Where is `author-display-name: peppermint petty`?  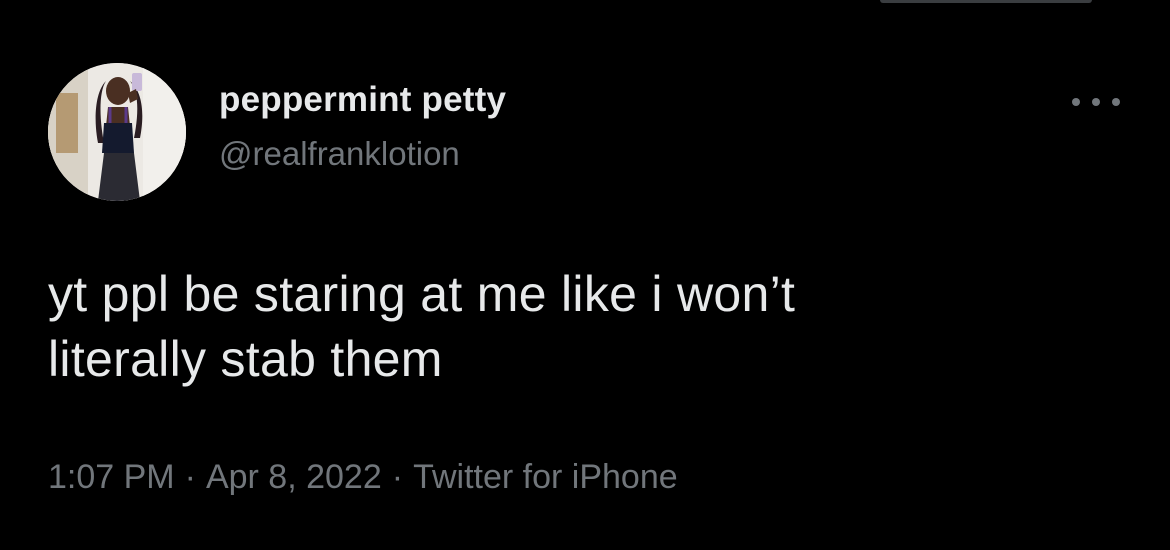
author-display-name: peppermint petty is located at coordinates (362, 100).